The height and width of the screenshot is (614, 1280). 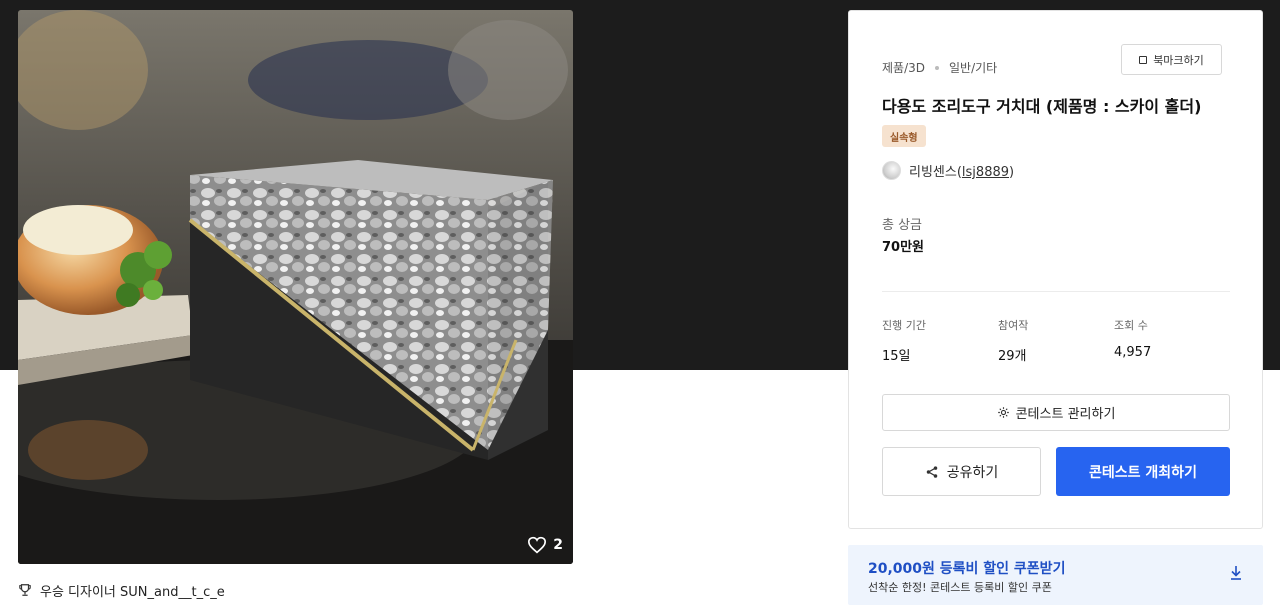 I want to click on heart-icon, so click(x=537, y=545).